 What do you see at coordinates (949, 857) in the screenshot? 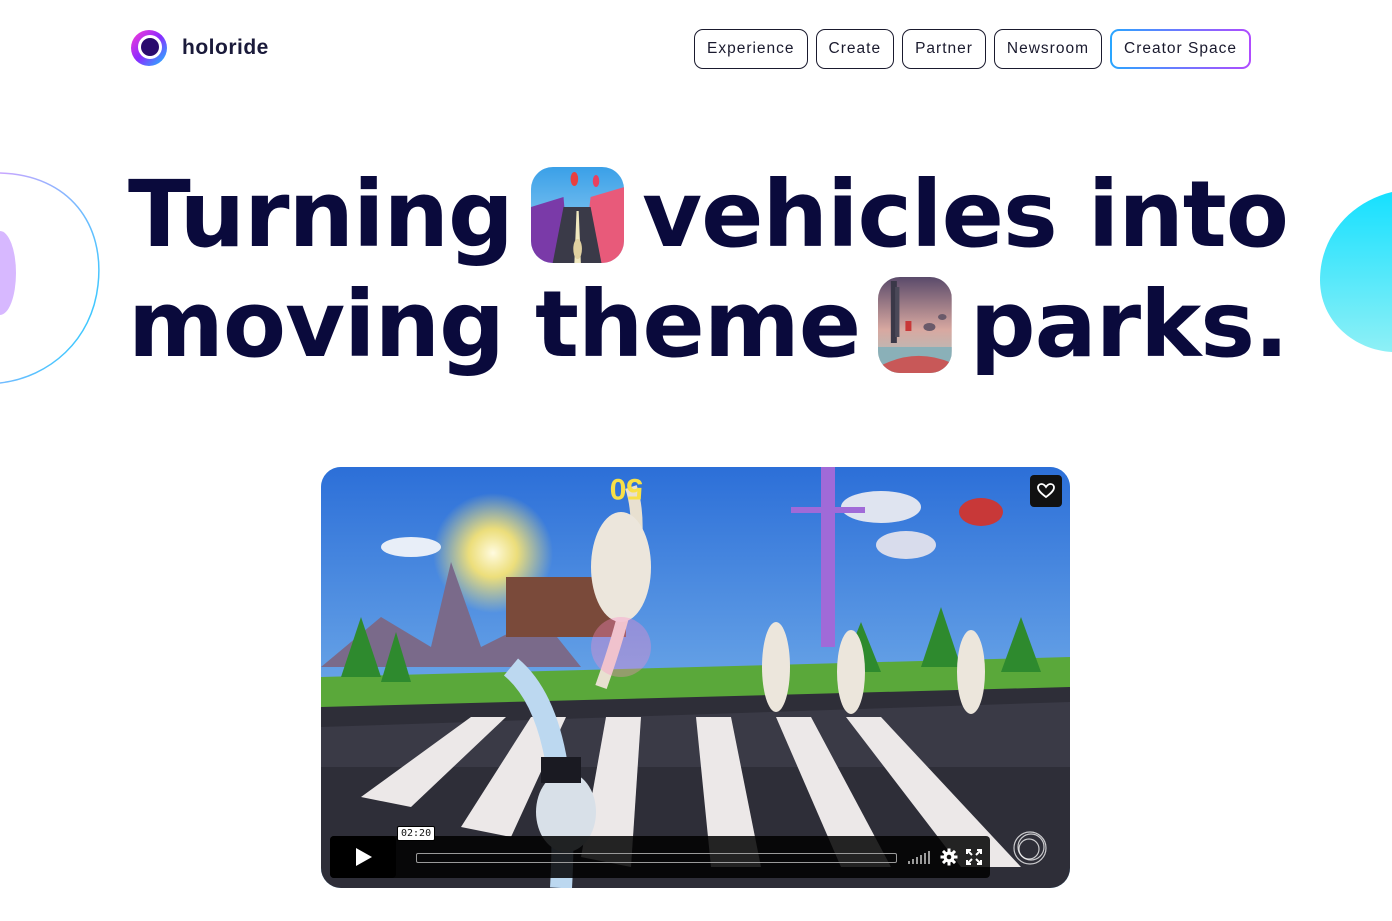
I see `settings-gear-icon` at bounding box center [949, 857].